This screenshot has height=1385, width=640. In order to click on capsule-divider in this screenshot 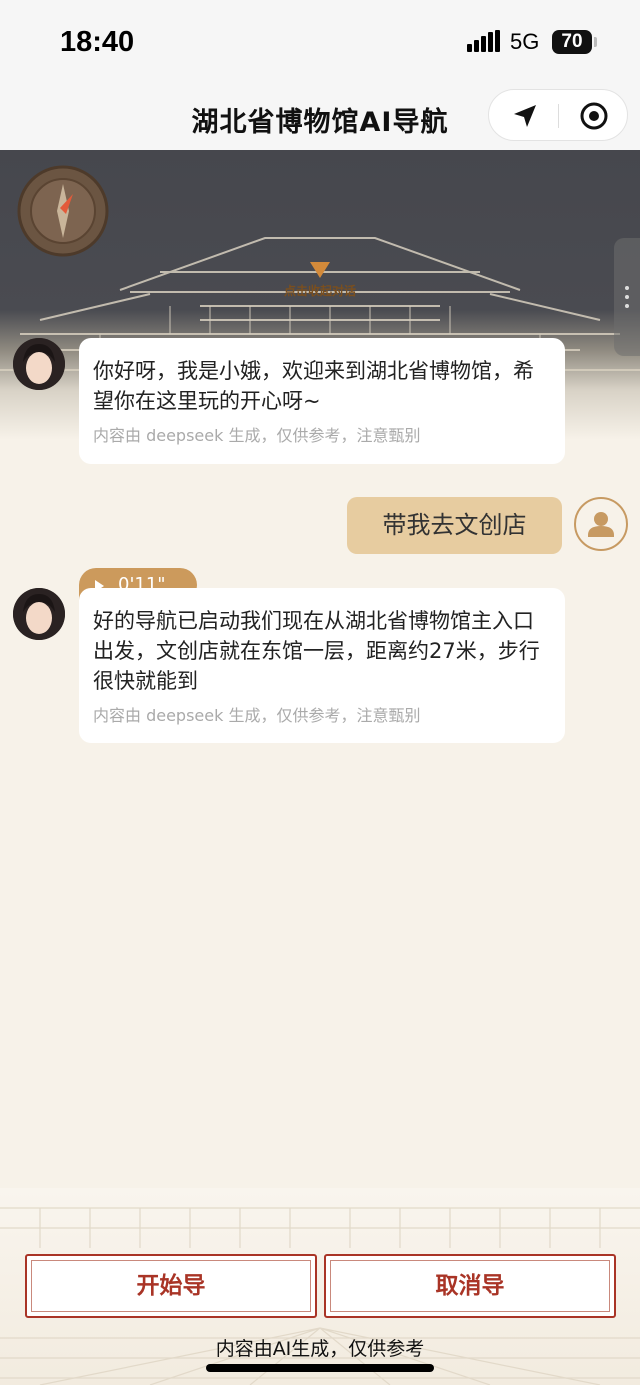, I will do `click(558, 116)`.